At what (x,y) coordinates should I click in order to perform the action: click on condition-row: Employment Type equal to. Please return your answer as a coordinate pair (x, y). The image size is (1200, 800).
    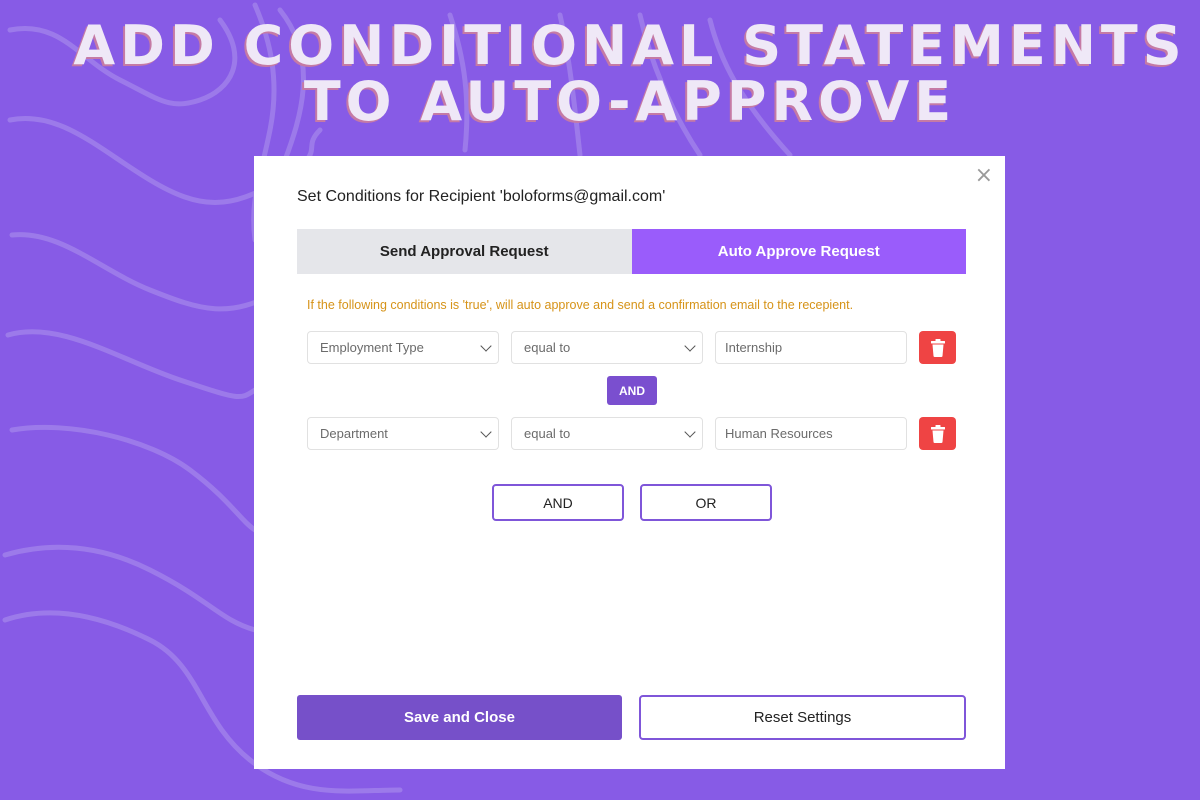
    Looking at the image, I should click on (631, 347).